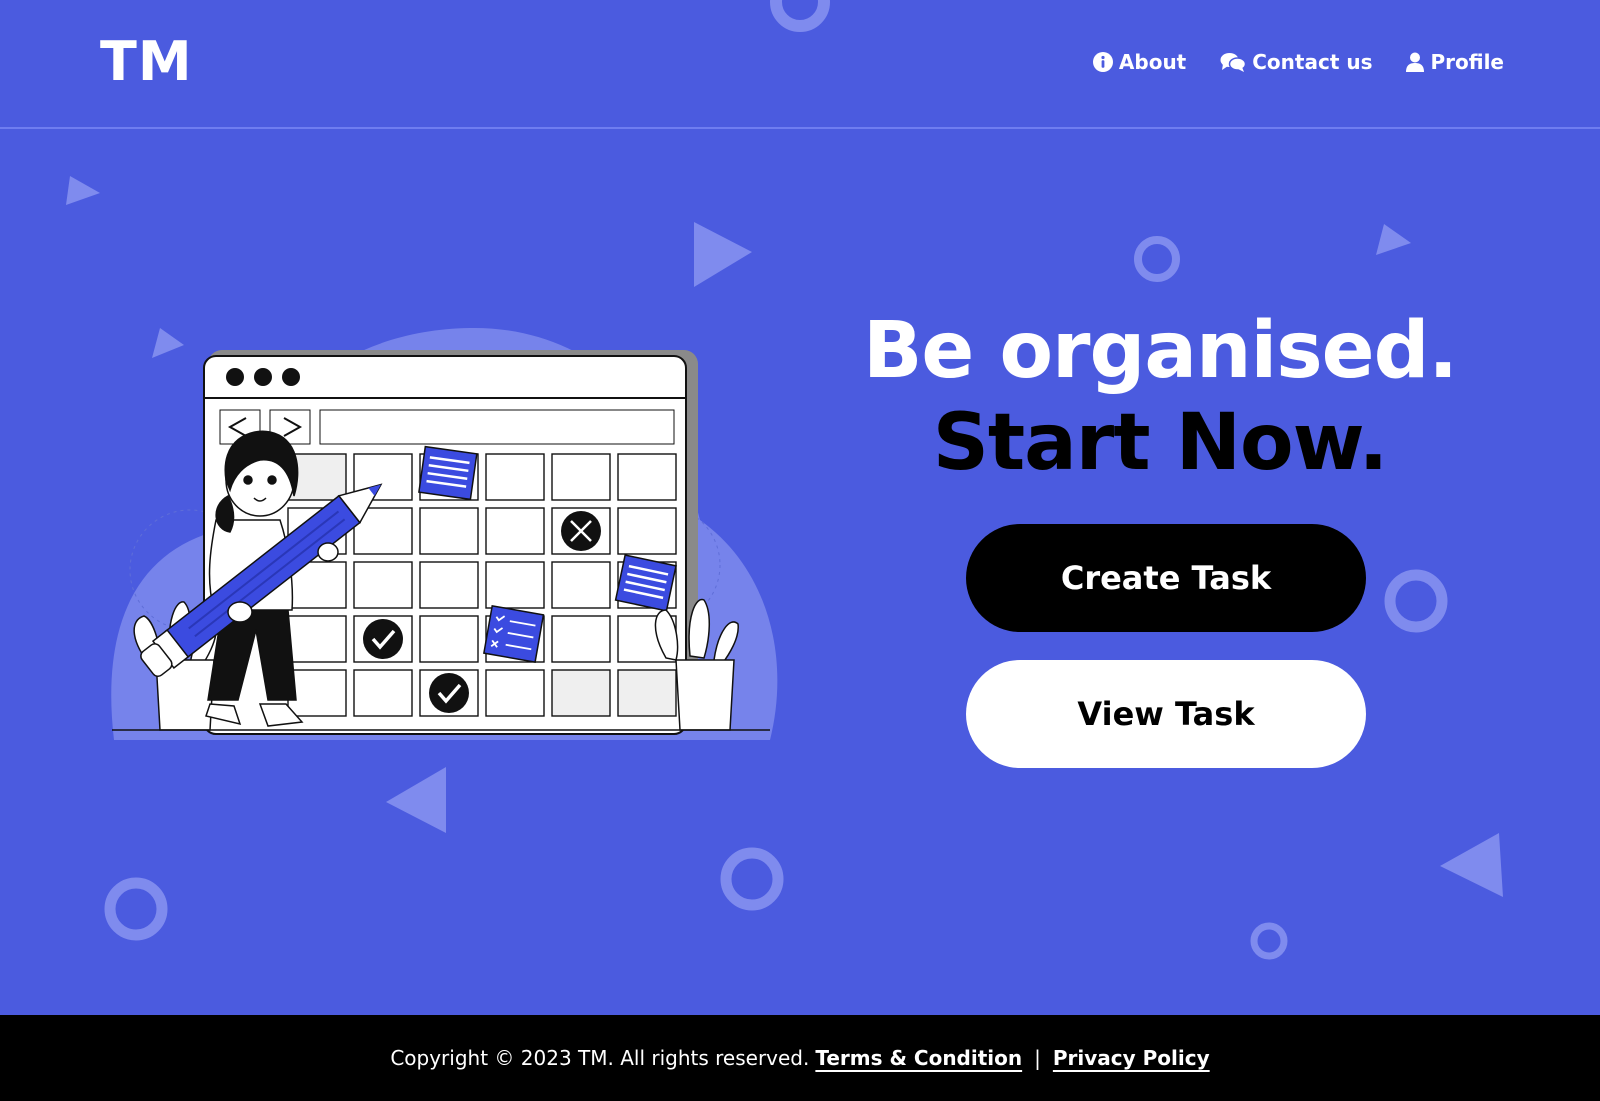  What do you see at coordinates (800, 64) in the screenshot?
I see `header: TM About Contact us Profile` at bounding box center [800, 64].